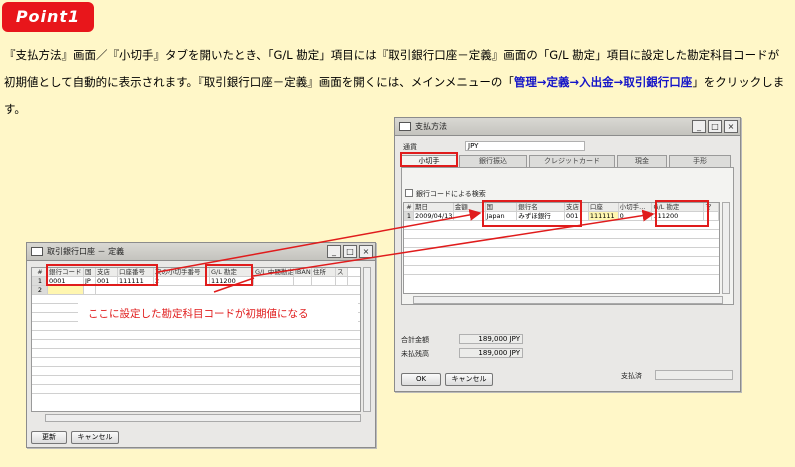 The height and width of the screenshot is (467, 795). What do you see at coordinates (234, 285) in the screenshot?
I see `arrow-to-gl-cell` at bounding box center [234, 285].